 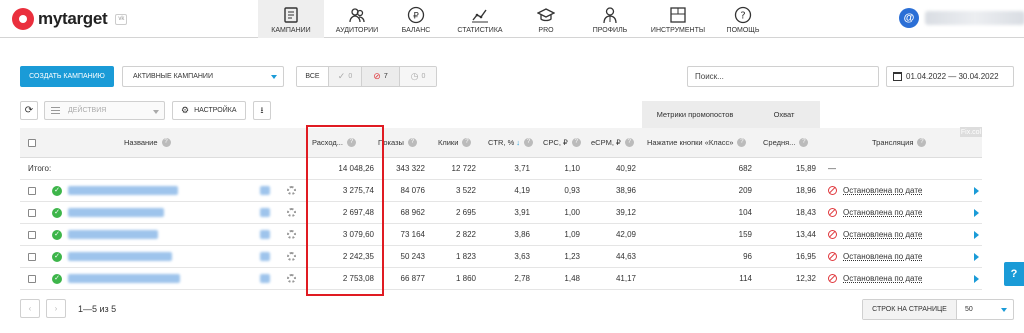 What do you see at coordinates (510, 142) in the screenshot?
I see `column-header-ctr: CTR, % ↓?` at bounding box center [510, 142].